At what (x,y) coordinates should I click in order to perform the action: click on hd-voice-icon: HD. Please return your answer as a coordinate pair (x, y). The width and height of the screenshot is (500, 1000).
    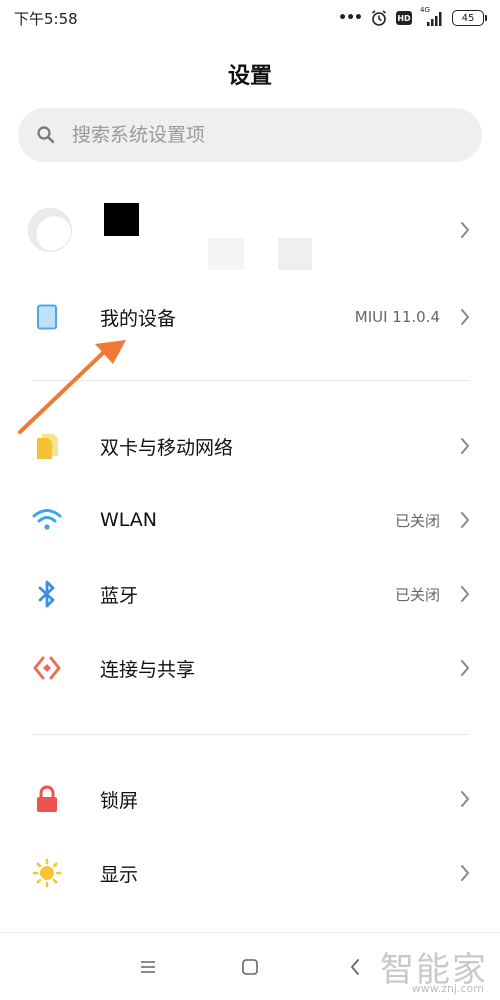
    Looking at the image, I should click on (404, 18).